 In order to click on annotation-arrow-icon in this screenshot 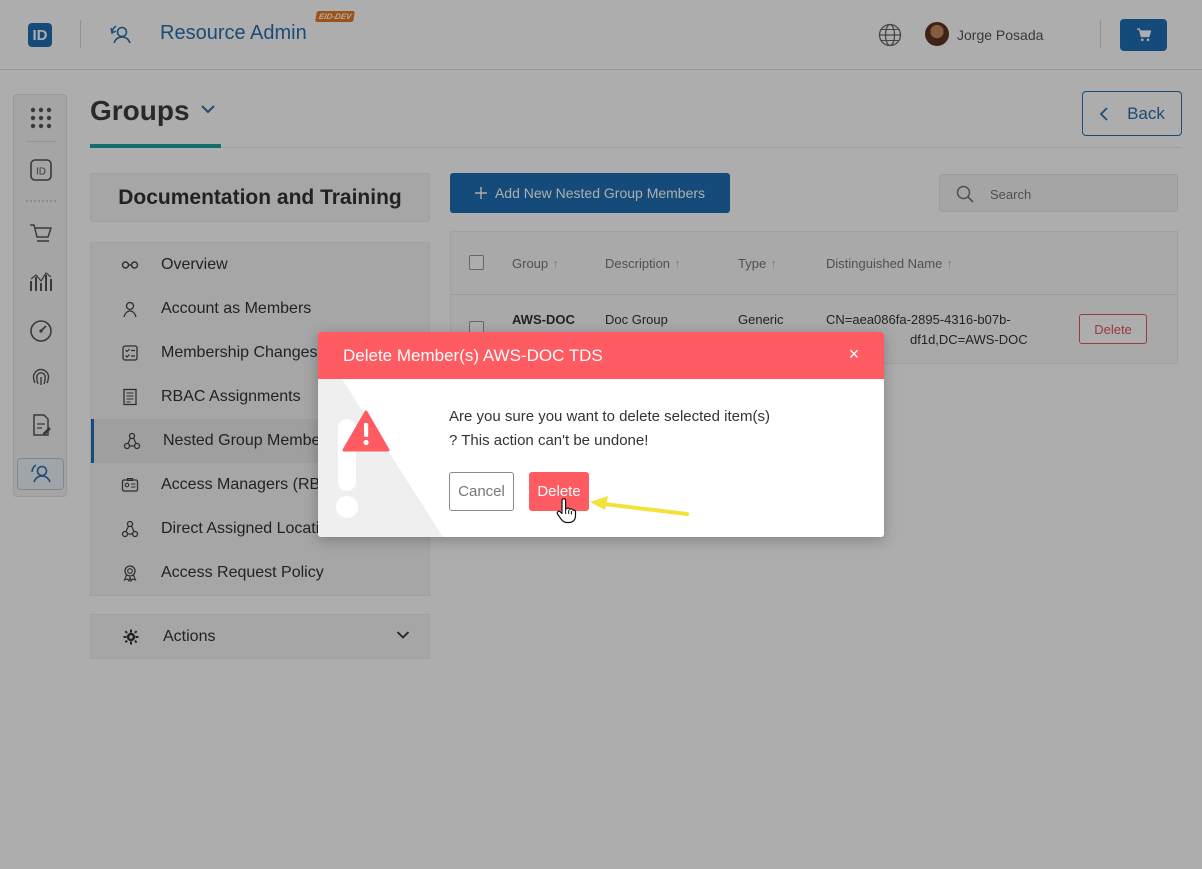, I will do `click(639, 506)`.